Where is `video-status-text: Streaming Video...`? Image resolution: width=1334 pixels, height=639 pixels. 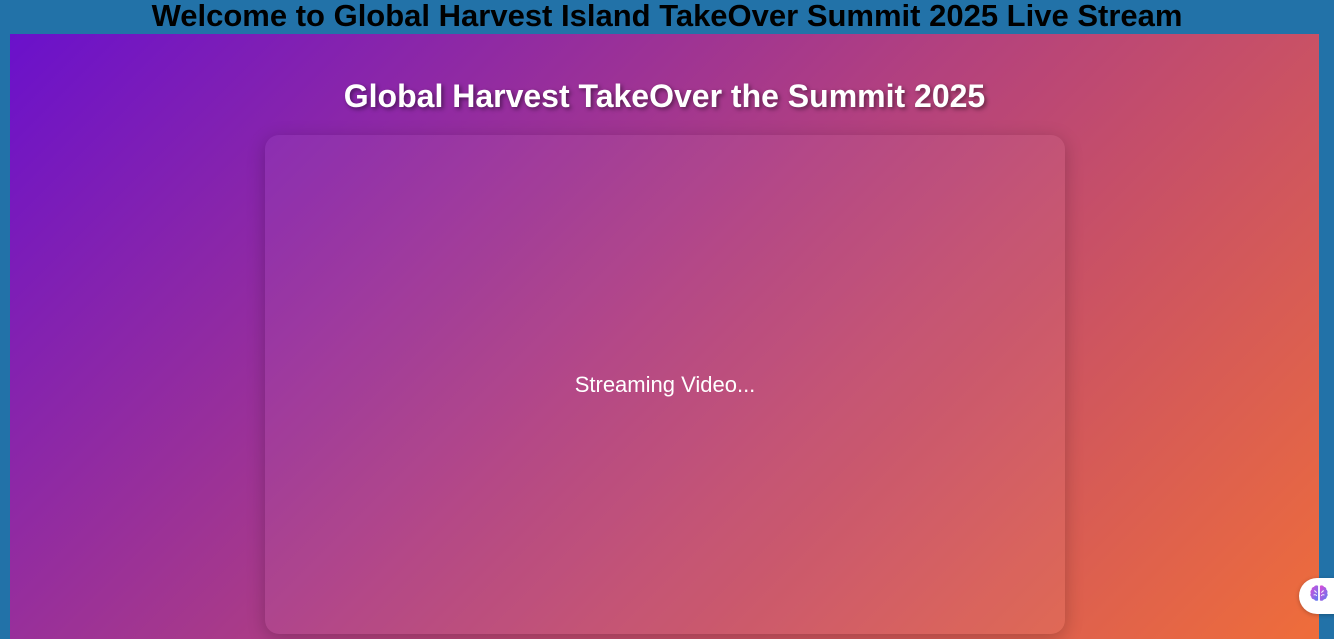
video-status-text: Streaming Video... is located at coordinates (665, 384).